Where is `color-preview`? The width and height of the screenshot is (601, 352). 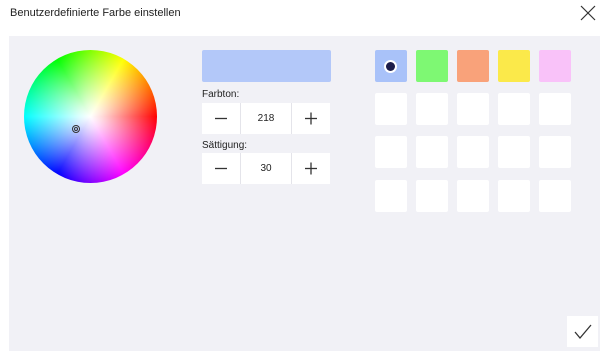
color-preview is located at coordinates (266, 66).